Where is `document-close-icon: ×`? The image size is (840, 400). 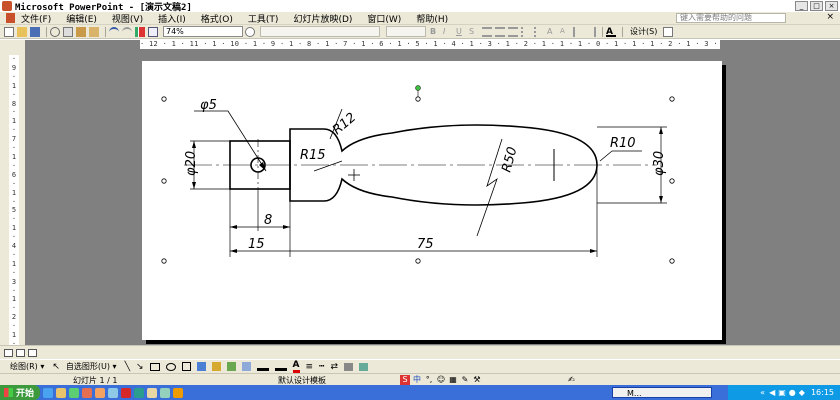
document-close-icon: × is located at coordinates (830, 17).